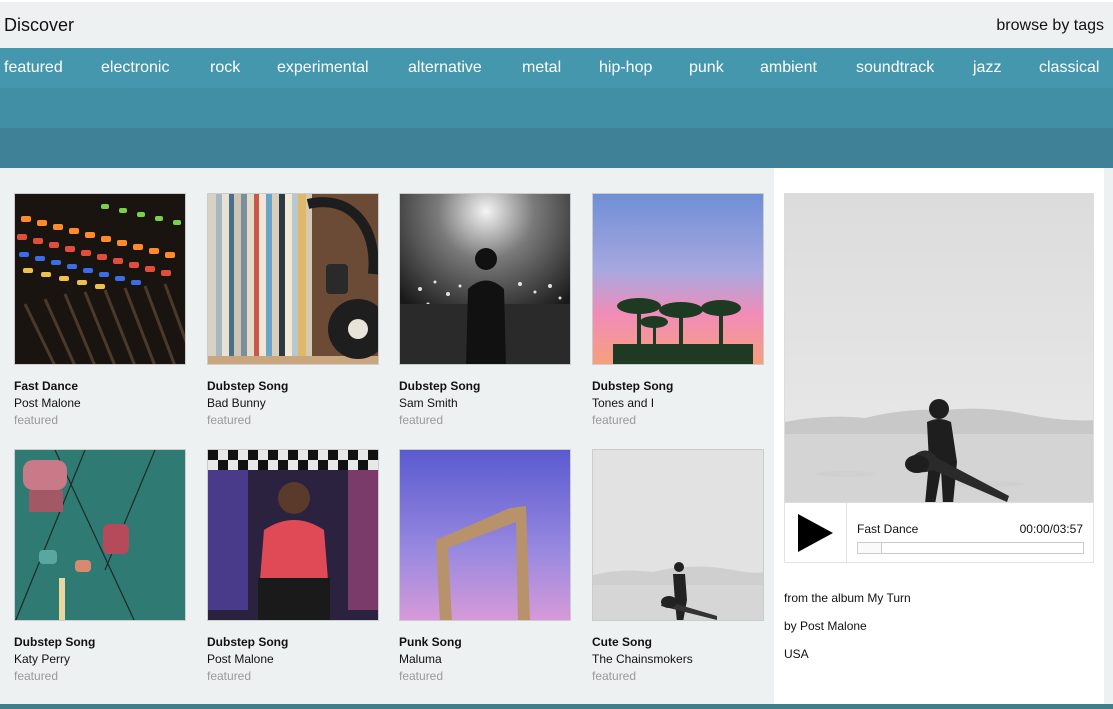 The image size is (1113, 709). Describe the element at coordinates (33, 68) in the screenshot. I see `tag-featured: featured` at that location.